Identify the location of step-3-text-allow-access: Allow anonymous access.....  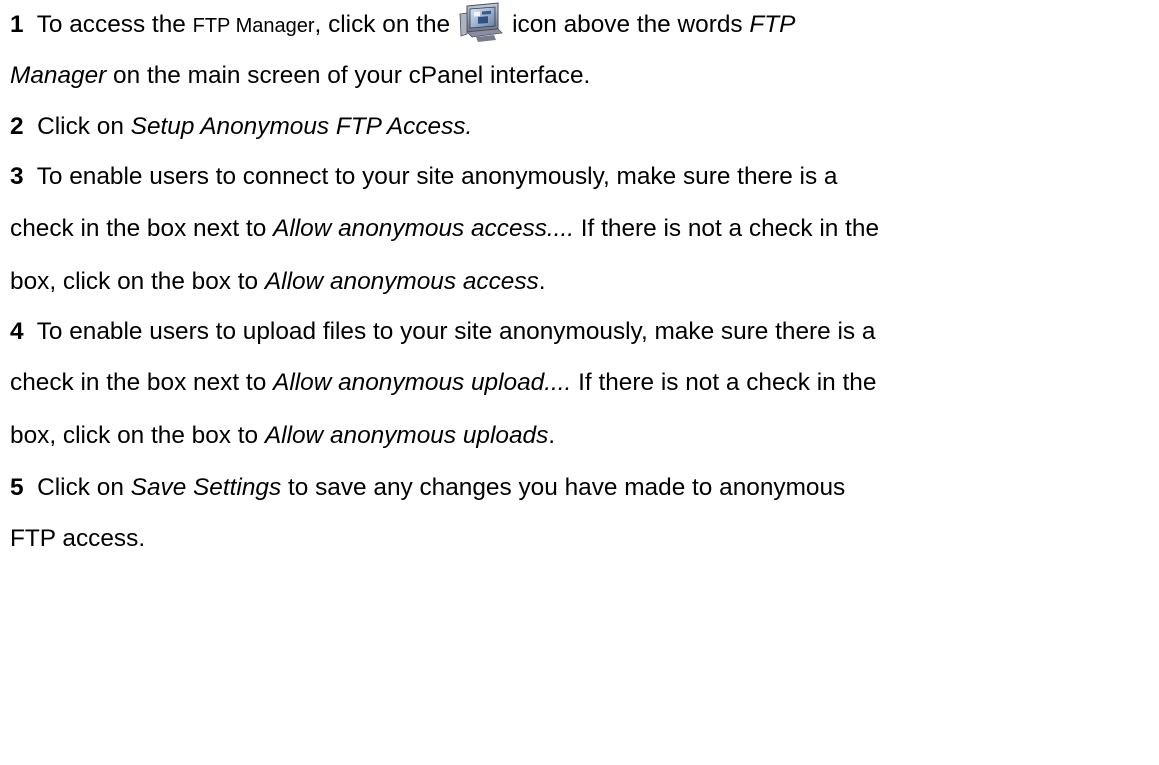
(423, 228).